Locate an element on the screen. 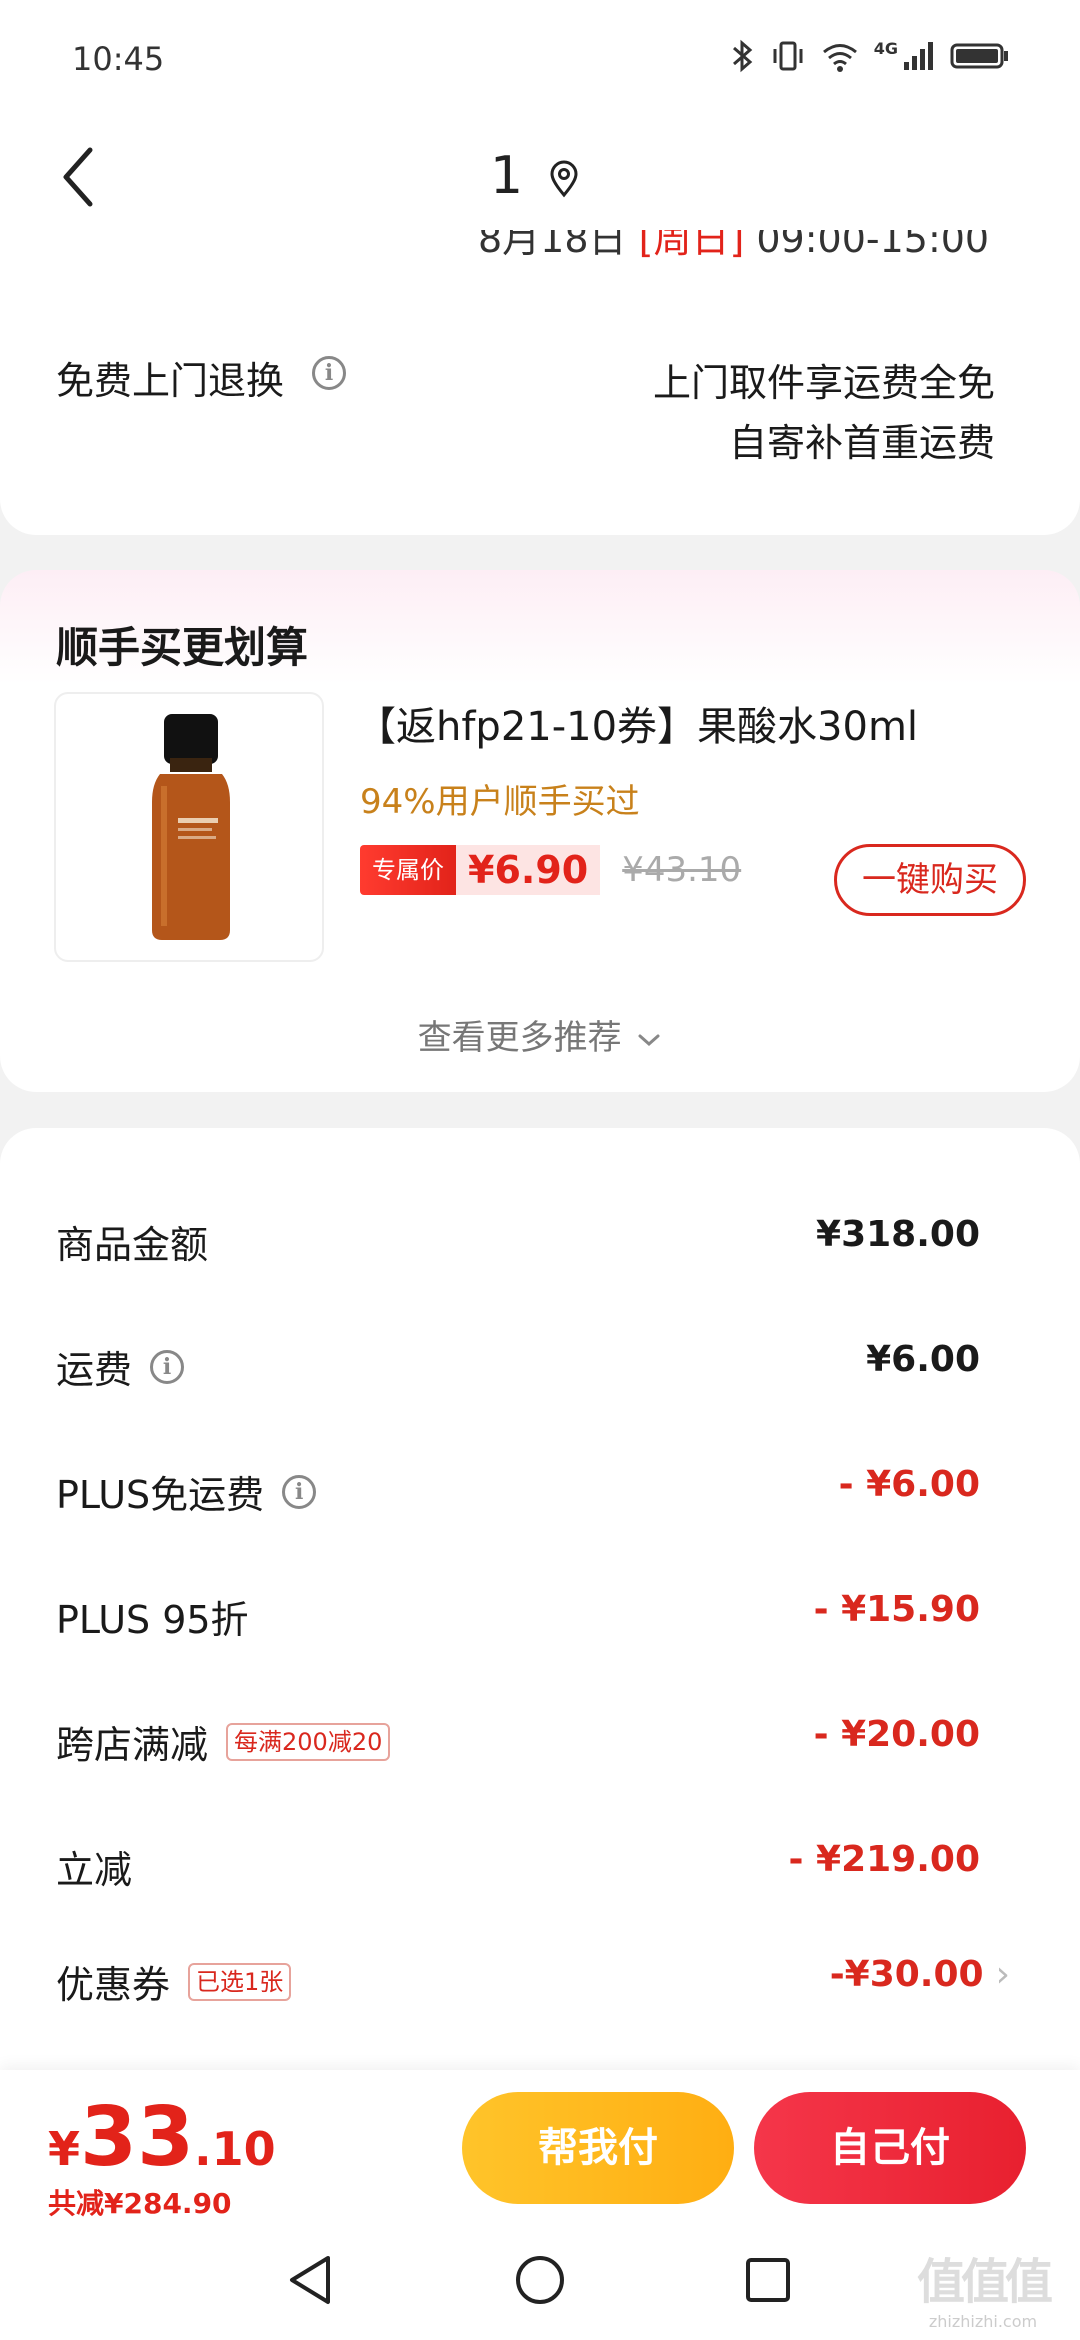 This screenshot has height=2340, width=1080. summary-value: ¥318.00 is located at coordinates (898, 1234).